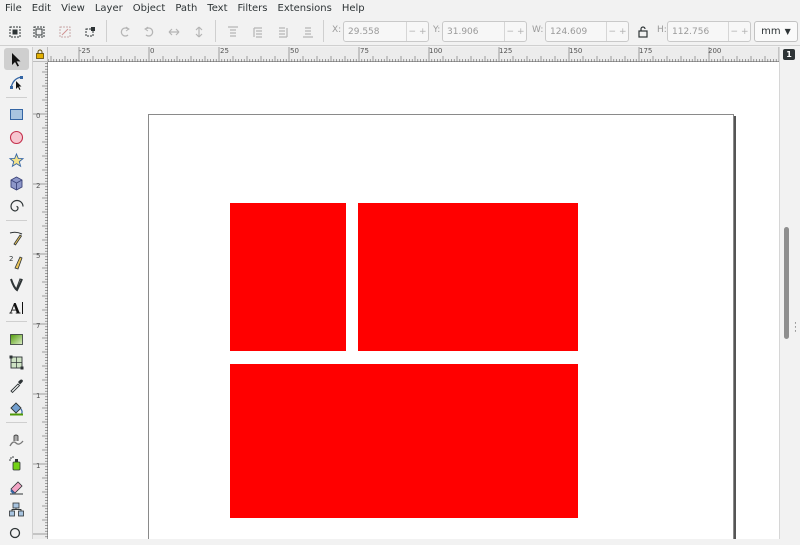 The width and height of the screenshot is (800, 545). I want to click on w-stepper: − +, so click(617, 31).